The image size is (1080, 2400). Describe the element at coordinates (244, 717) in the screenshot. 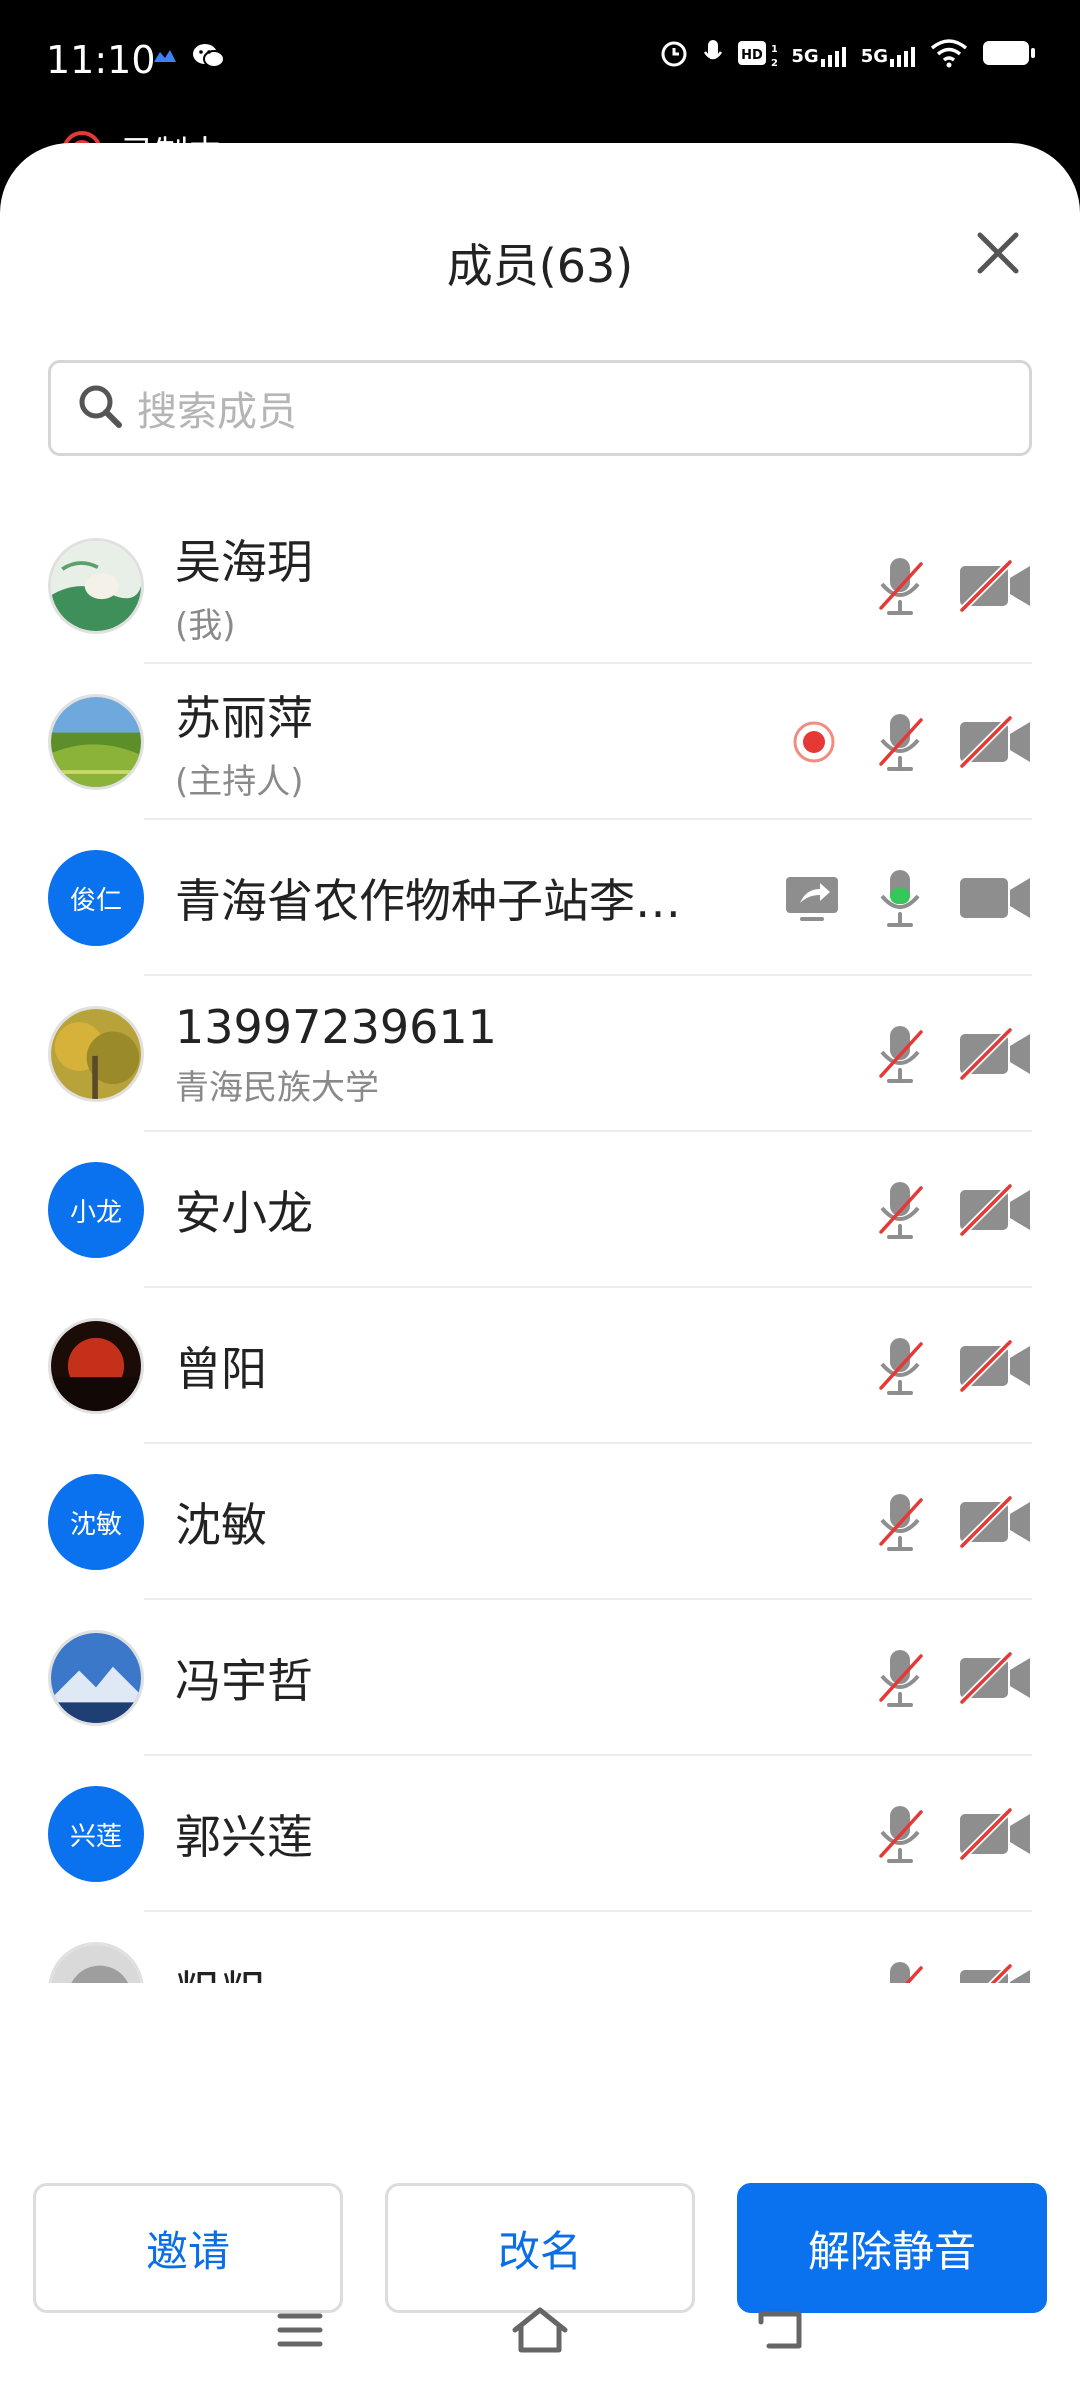

I see `member-name: 苏丽萍` at that location.